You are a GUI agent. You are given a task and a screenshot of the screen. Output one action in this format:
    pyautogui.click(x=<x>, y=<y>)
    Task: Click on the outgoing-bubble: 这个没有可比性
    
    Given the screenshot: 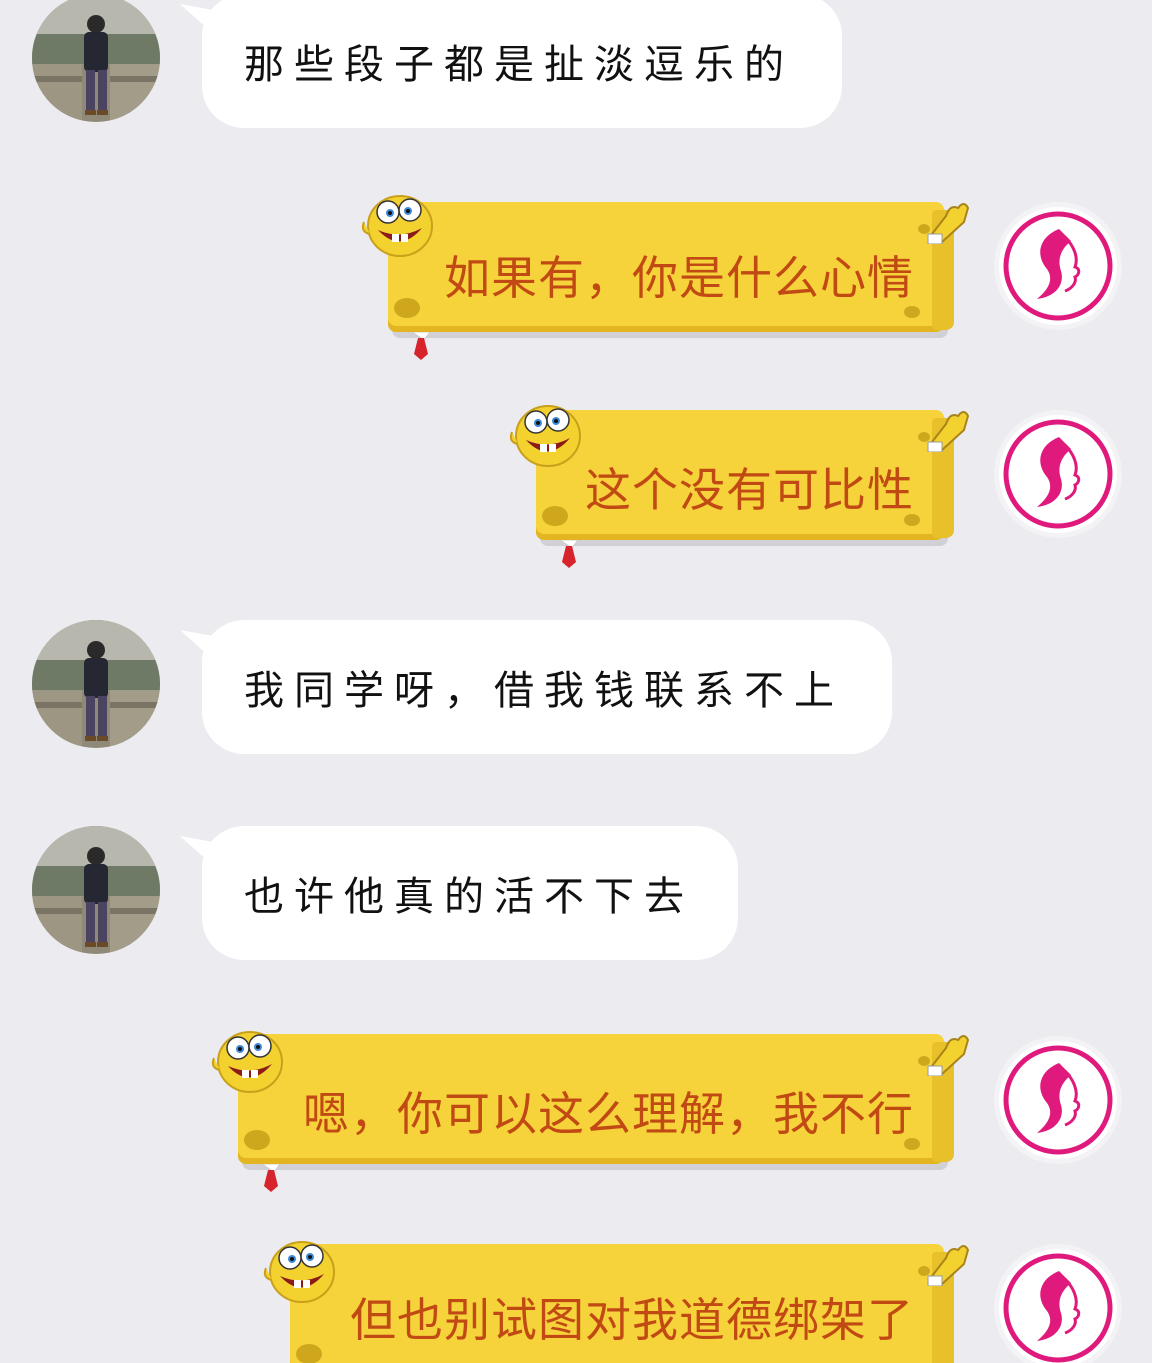 What is the action you would take?
    pyautogui.click(x=737, y=483)
    